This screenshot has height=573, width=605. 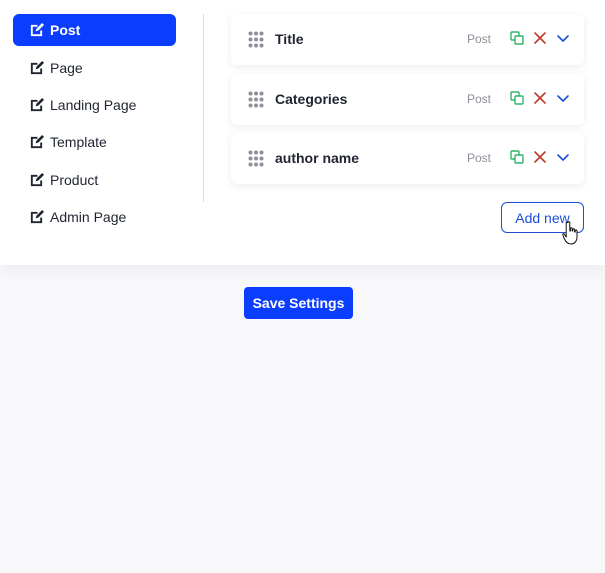 I want to click on add-new-button: Add new, so click(x=542, y=217).